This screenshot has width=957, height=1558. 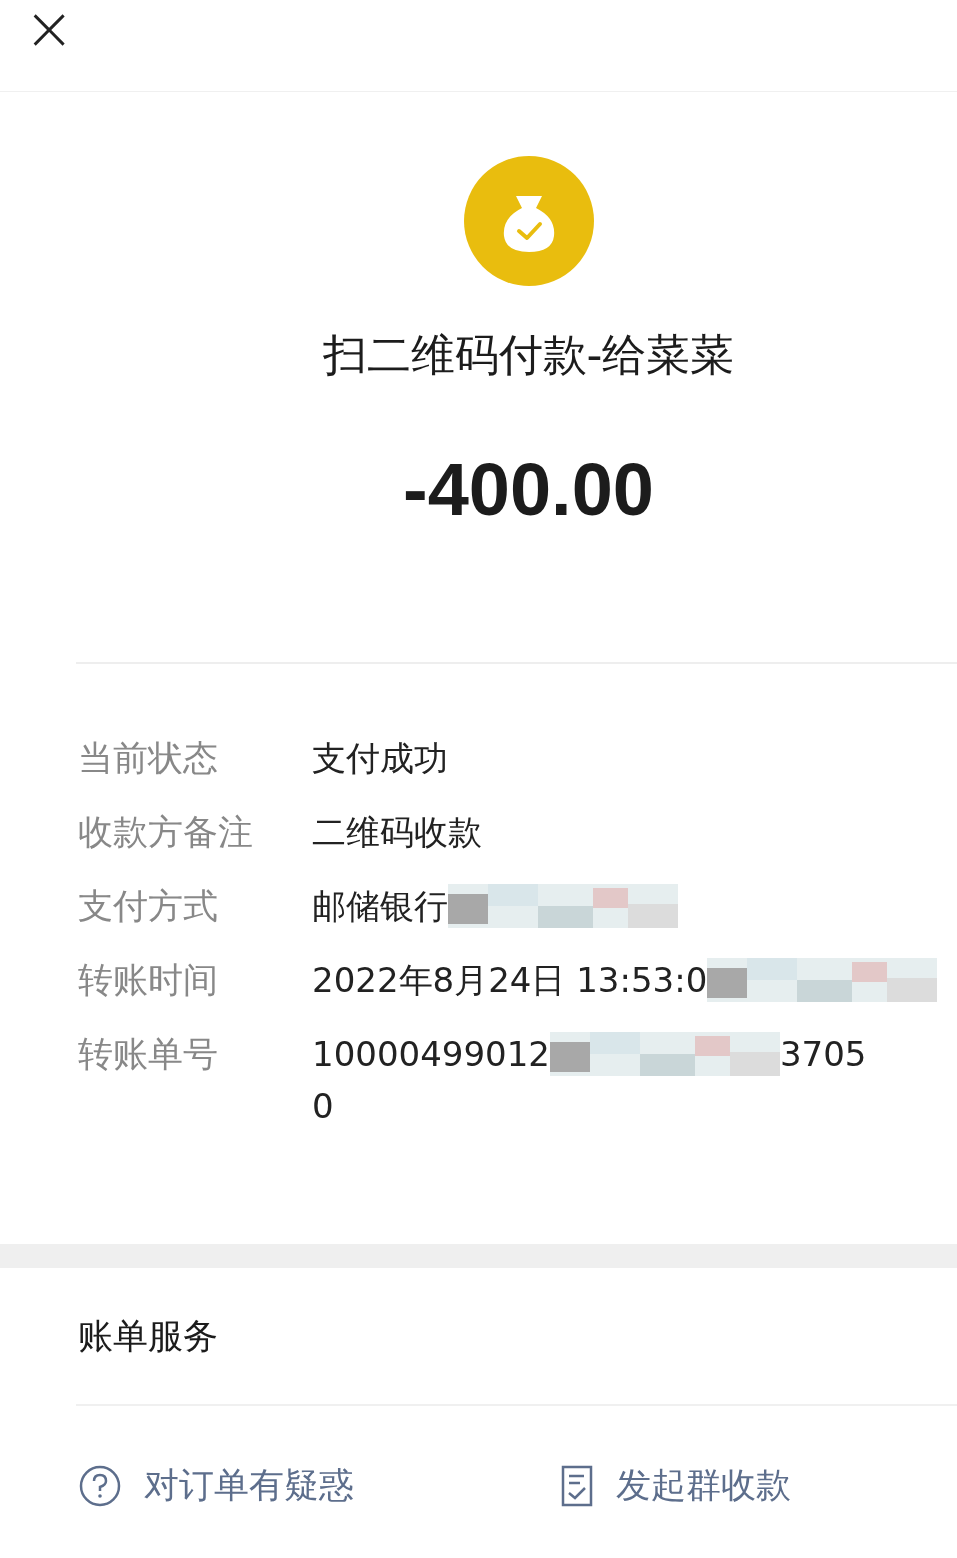 I want to click on detail-value: 0, so click(x=323, y=1106).